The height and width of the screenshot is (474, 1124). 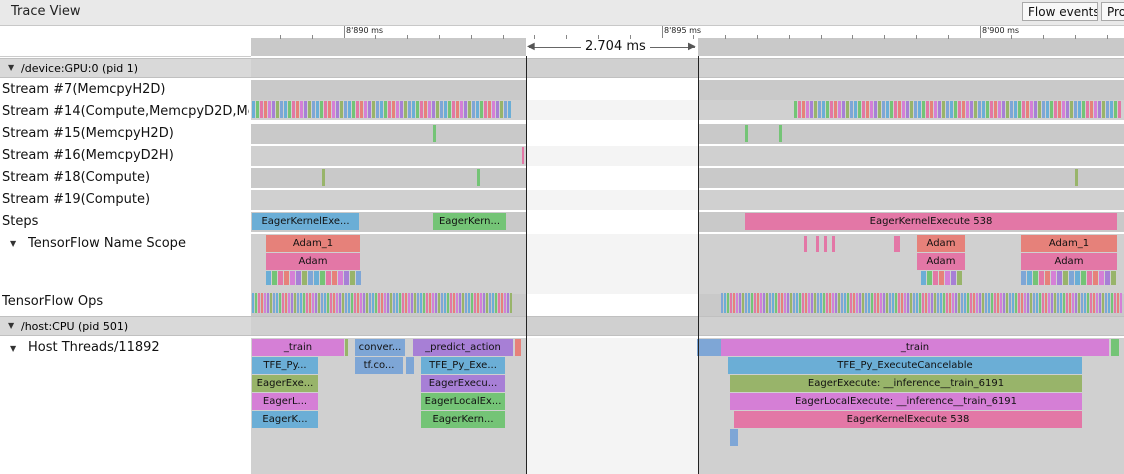 I want to click on slice-host: _train, so click(x=298, y=347).